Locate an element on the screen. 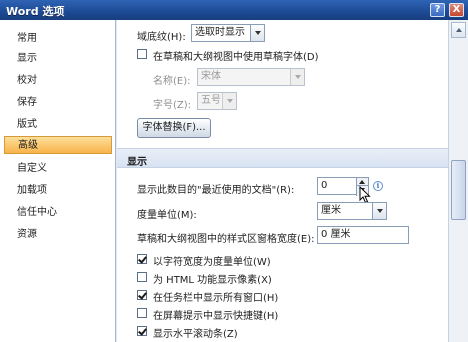 This screenshot has width=468, height=342. char-width-label: 以字符宽度为度量单位(W) is located at coordinates (212, 262).